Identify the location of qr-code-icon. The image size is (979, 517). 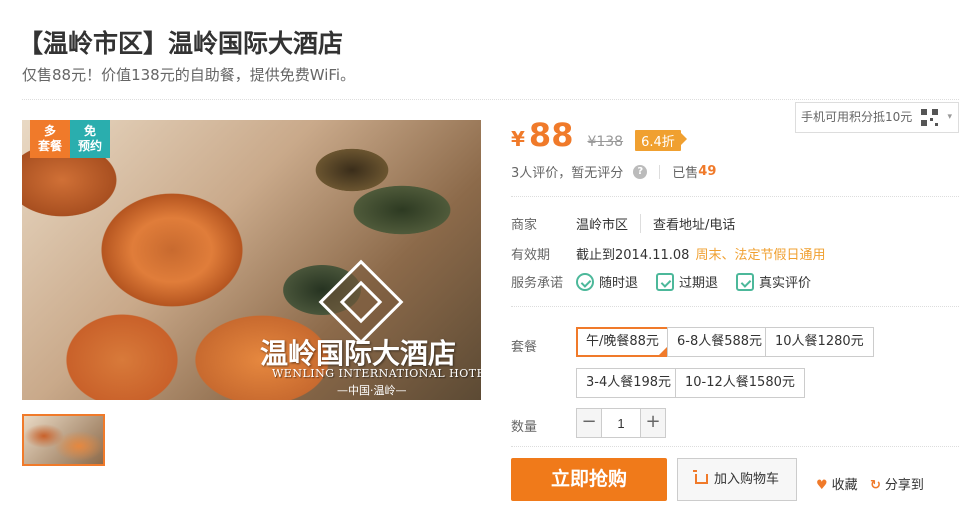
(929, 117).